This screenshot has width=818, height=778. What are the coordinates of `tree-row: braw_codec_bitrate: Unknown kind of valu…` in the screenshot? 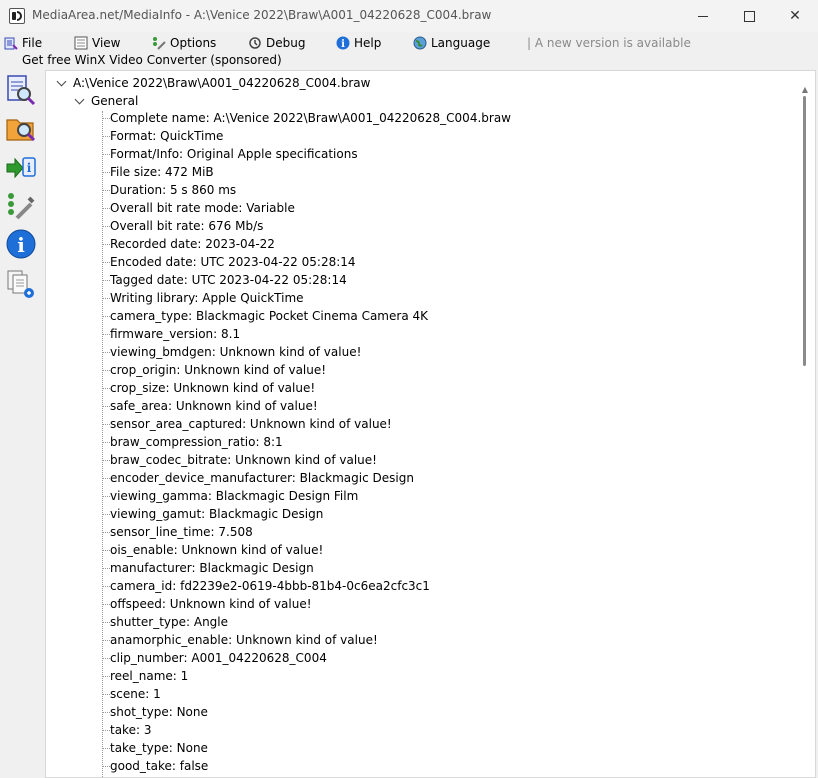 It's located at (421, 460).